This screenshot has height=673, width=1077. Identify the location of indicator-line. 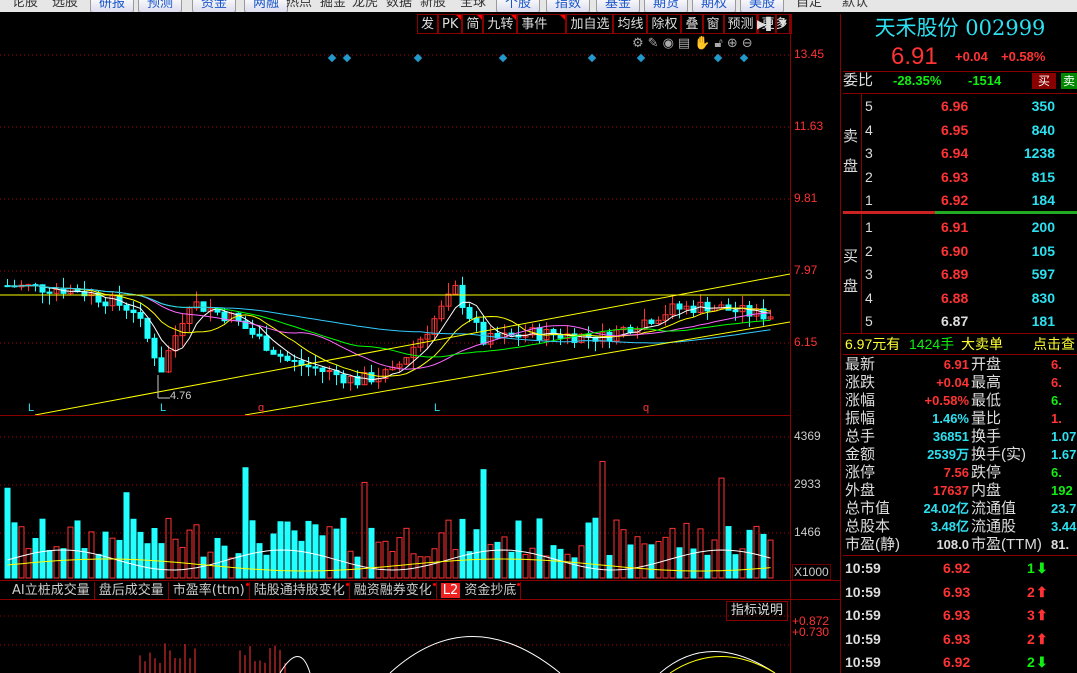
(717, 662).